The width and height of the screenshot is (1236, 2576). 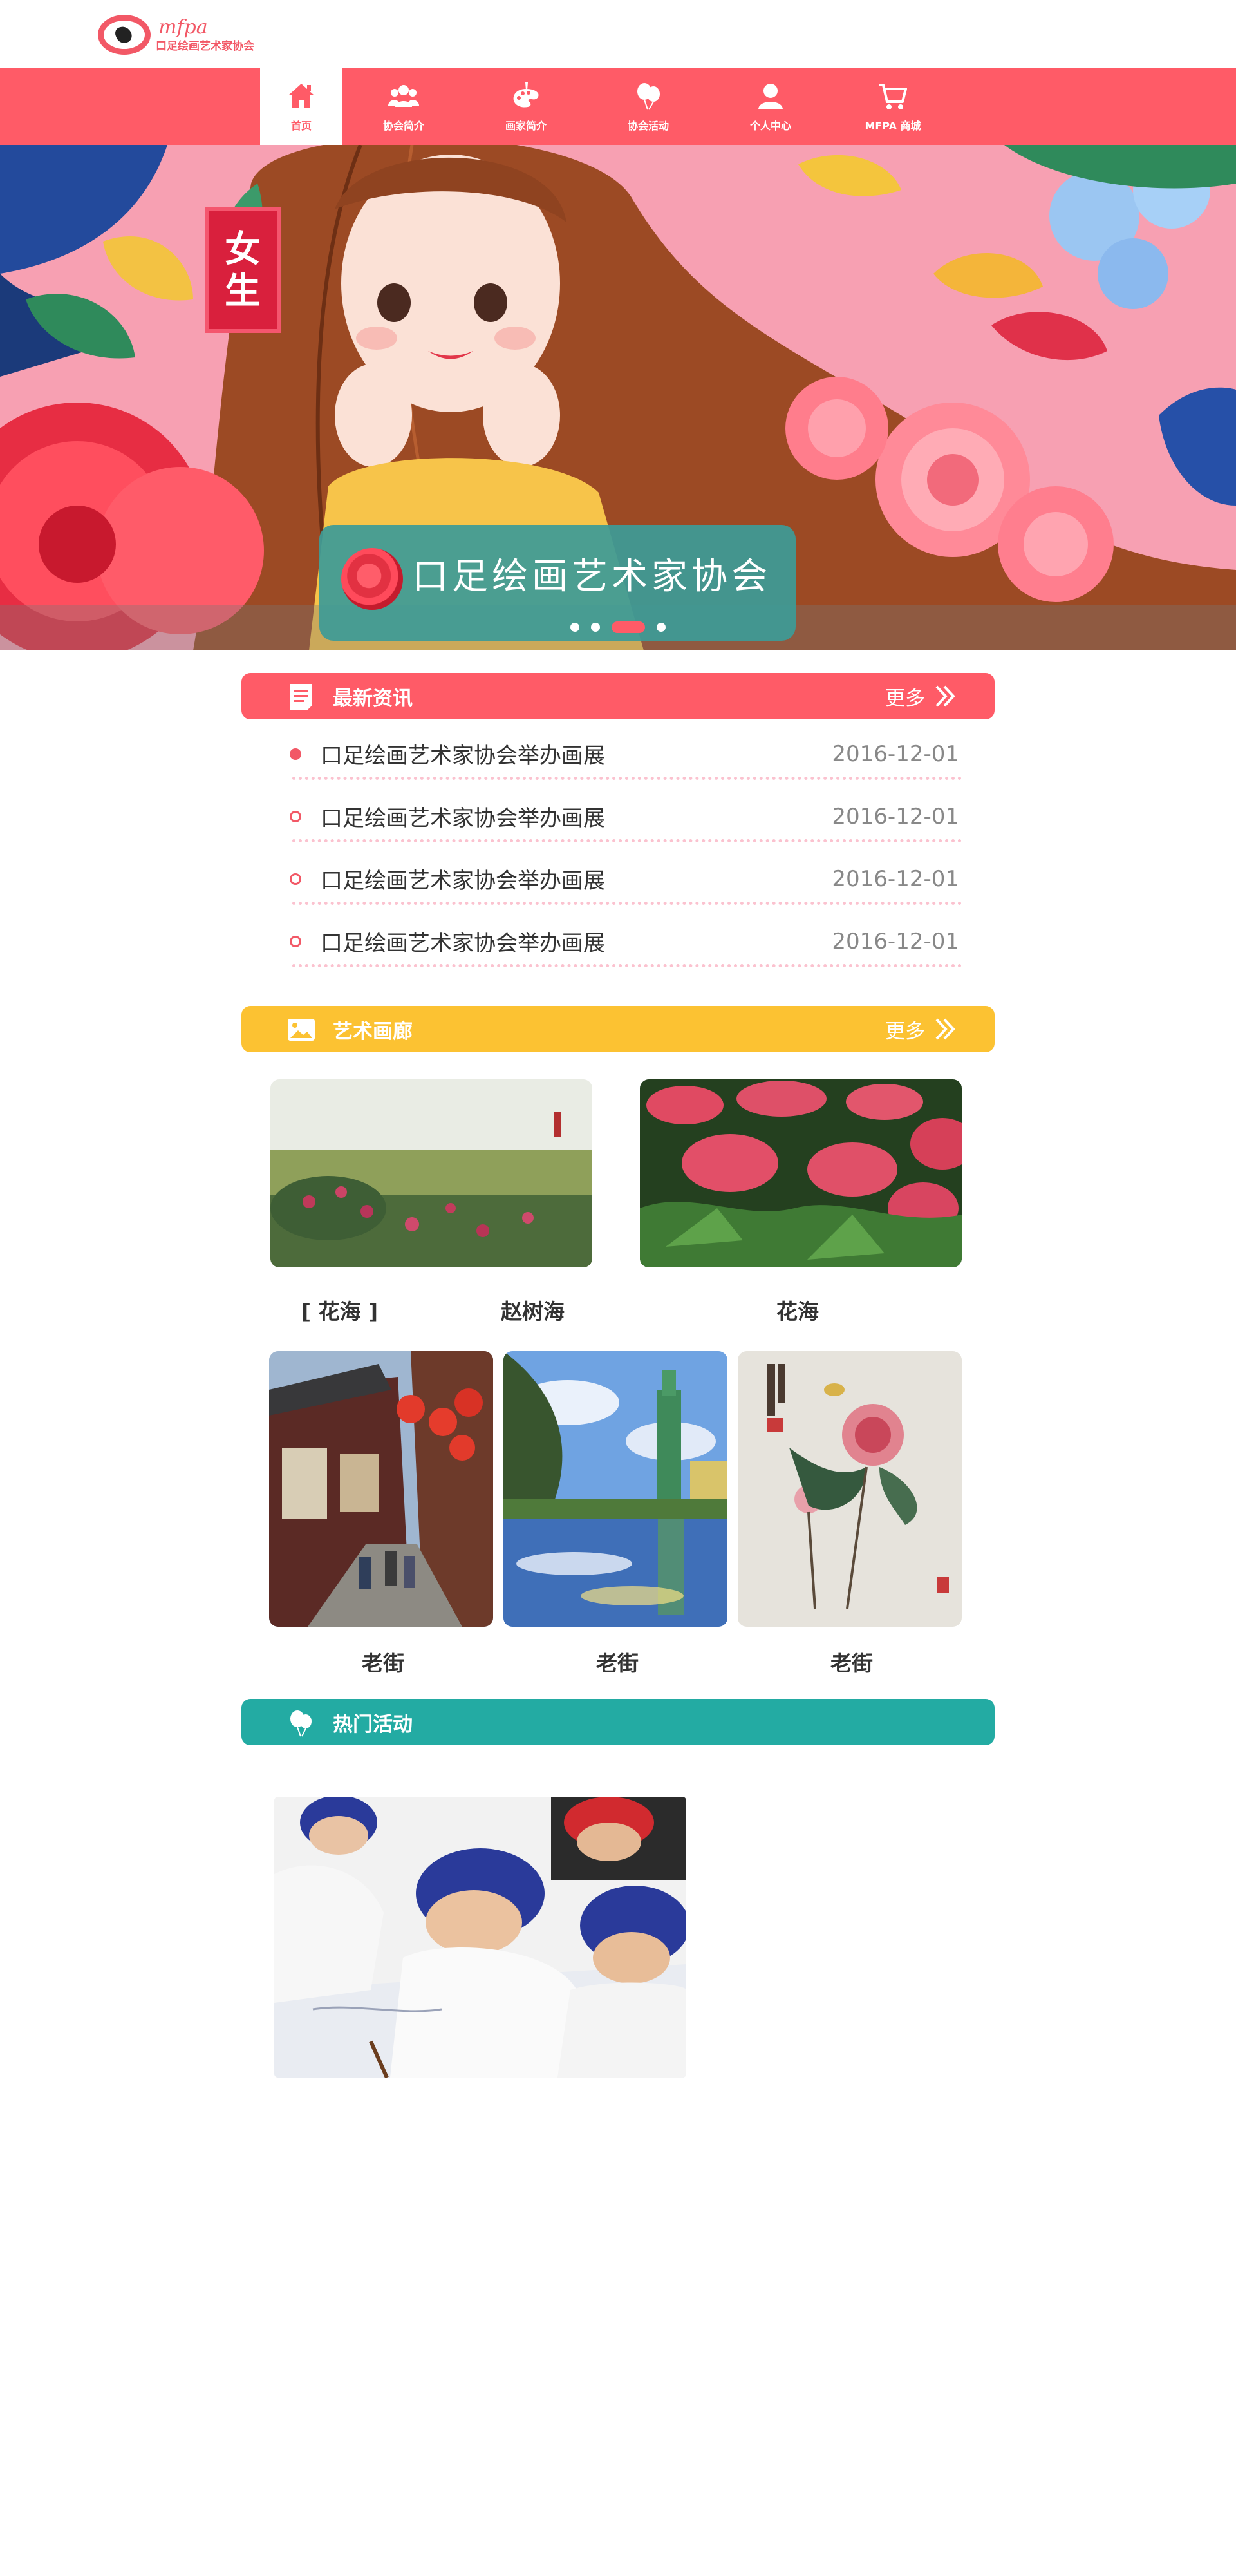 What do you see at coordinates (373, 1724) in the screenshot?
I see `activities-section-title: 热门活动` at bounding box center [373, 1724].